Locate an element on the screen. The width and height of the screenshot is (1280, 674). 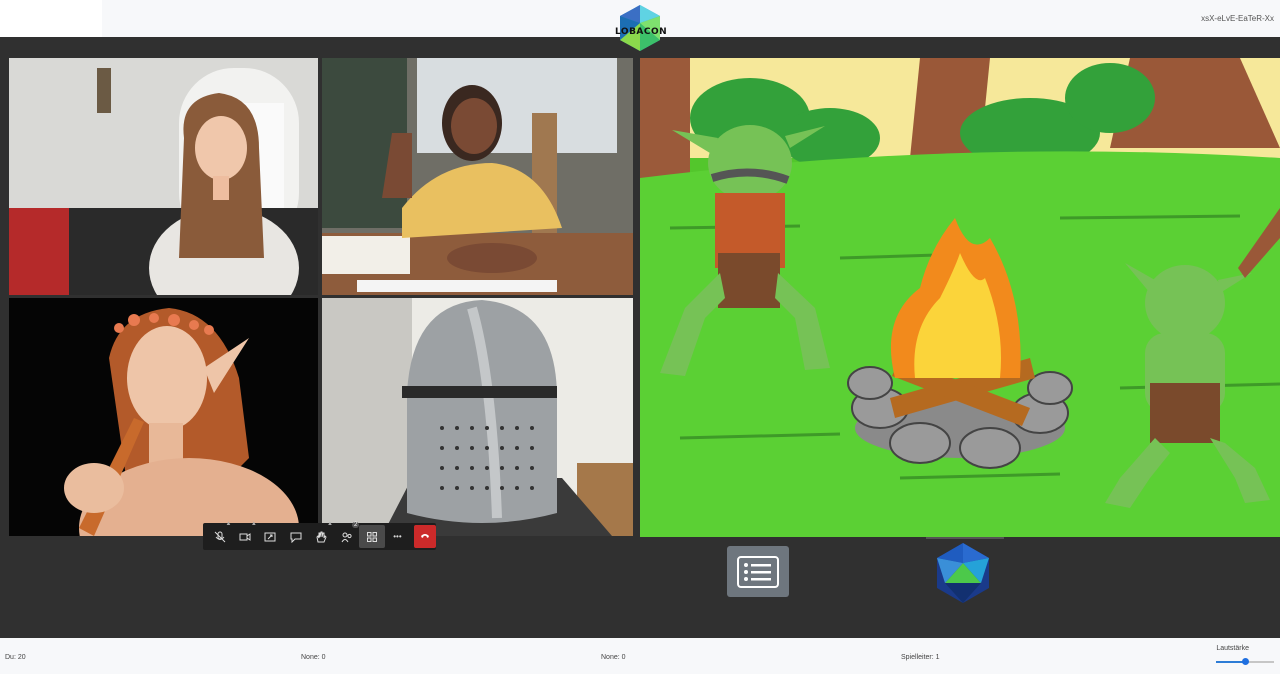
volume-slider-thumb is located at coordinates (1245, 661).